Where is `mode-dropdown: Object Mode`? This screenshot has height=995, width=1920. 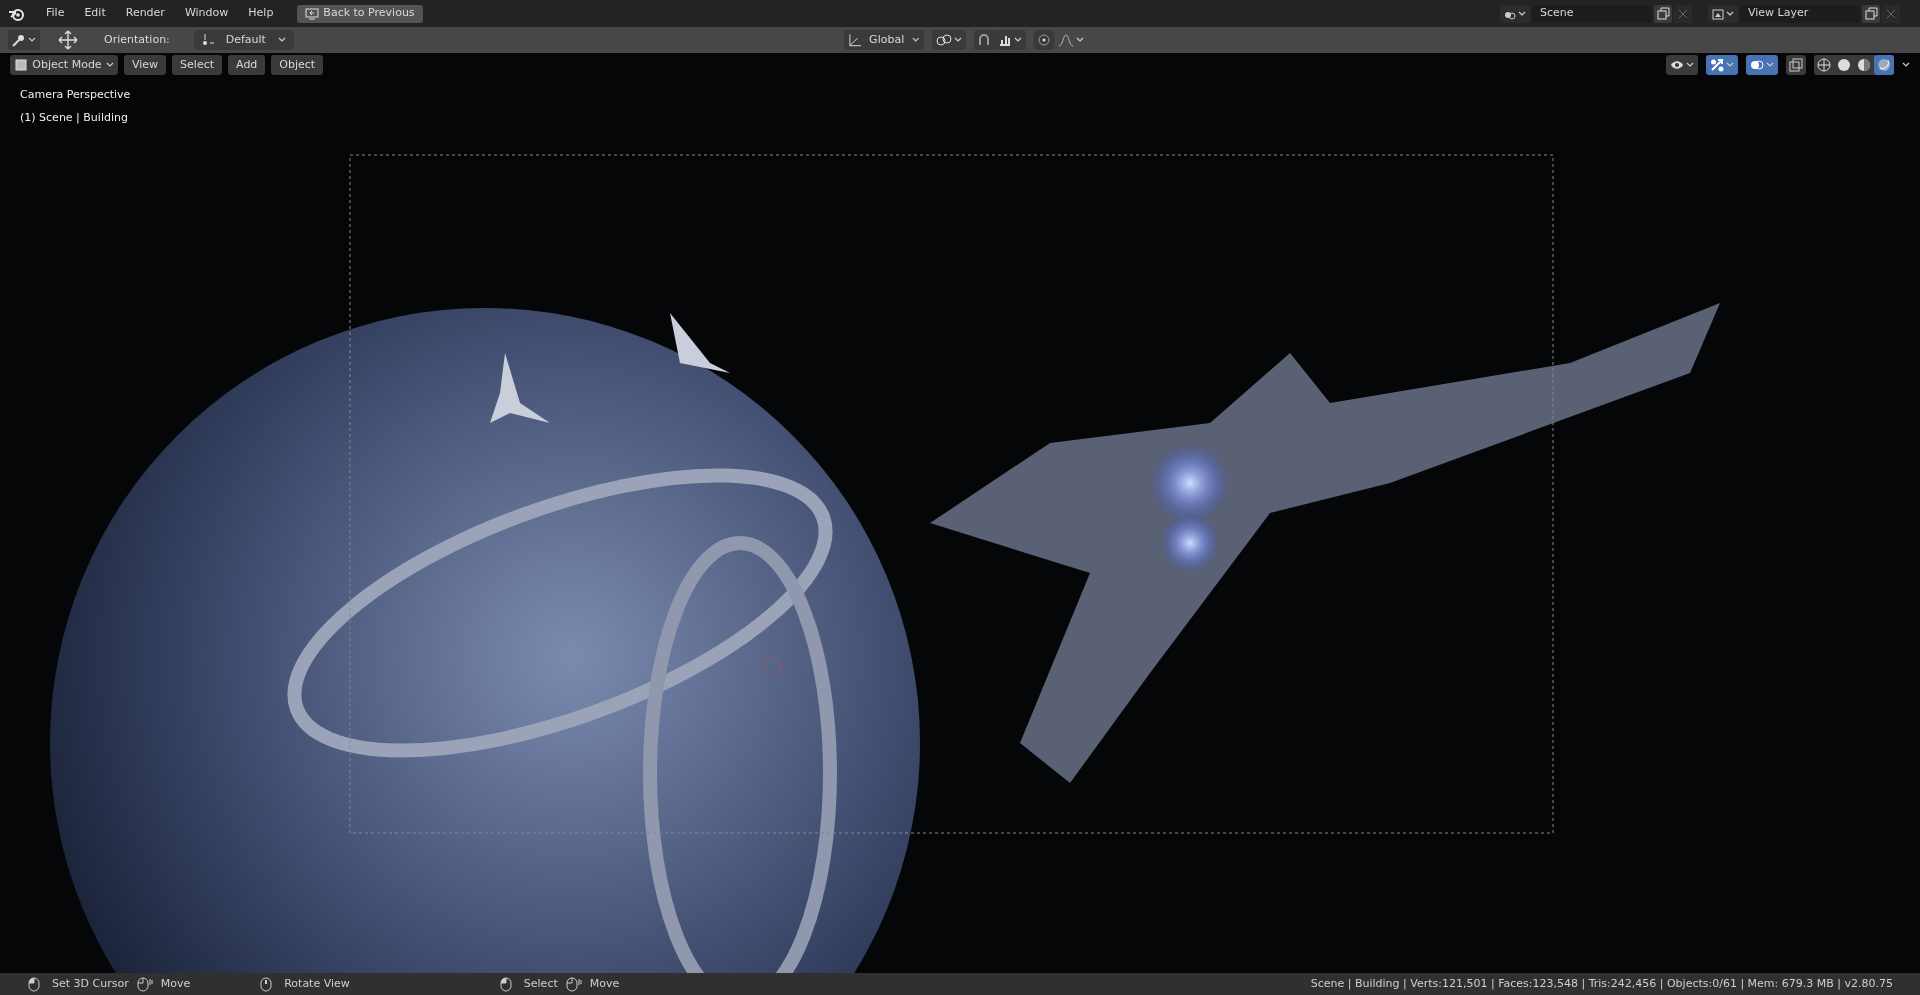 mode-dropdown: Object Mode is located at coordinates (64, 65).